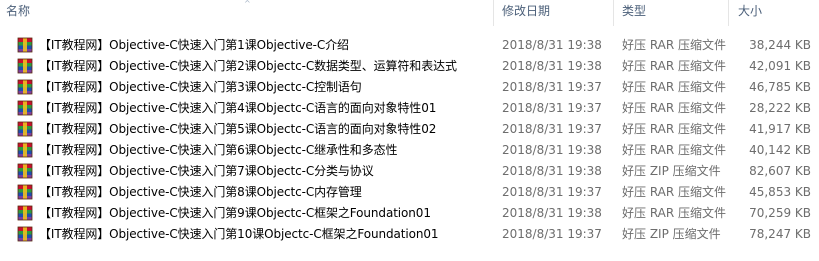  I want to click on column-header-size: 大小, so click(774, 13).